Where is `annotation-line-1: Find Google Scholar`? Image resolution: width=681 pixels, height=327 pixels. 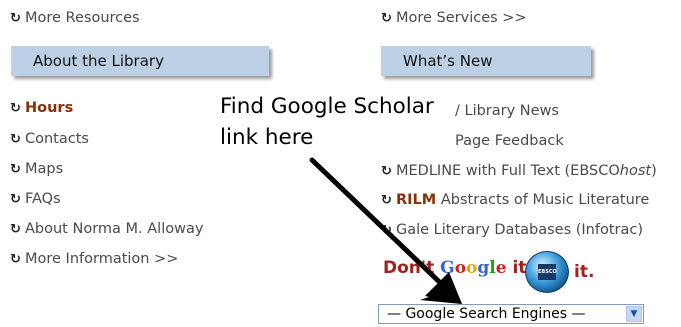 annotation-line-1: Find Google Scholar is located at coordinates (327, 106).